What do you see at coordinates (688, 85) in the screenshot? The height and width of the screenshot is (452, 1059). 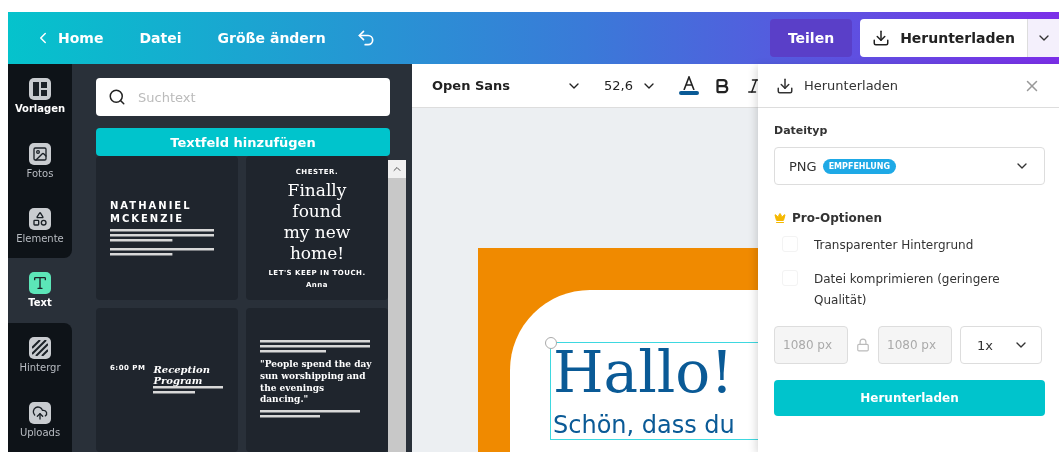 I see `text-color-button` at bounding box center [688, 85].